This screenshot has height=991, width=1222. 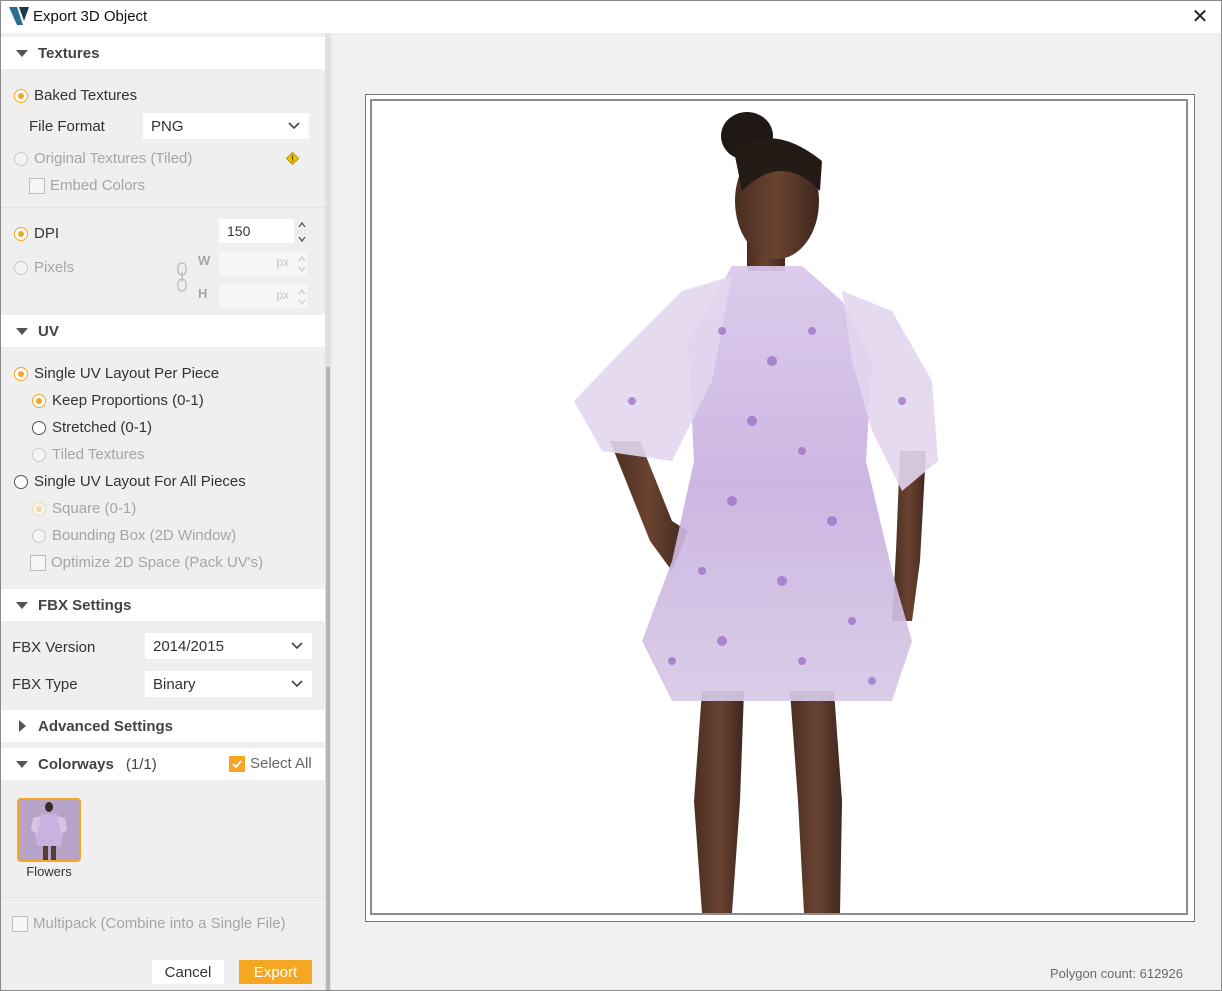 What do you see at coordinates (174, 684) in the screenshot?
I see `select-value: Binary` at bounding box center [174, 684].